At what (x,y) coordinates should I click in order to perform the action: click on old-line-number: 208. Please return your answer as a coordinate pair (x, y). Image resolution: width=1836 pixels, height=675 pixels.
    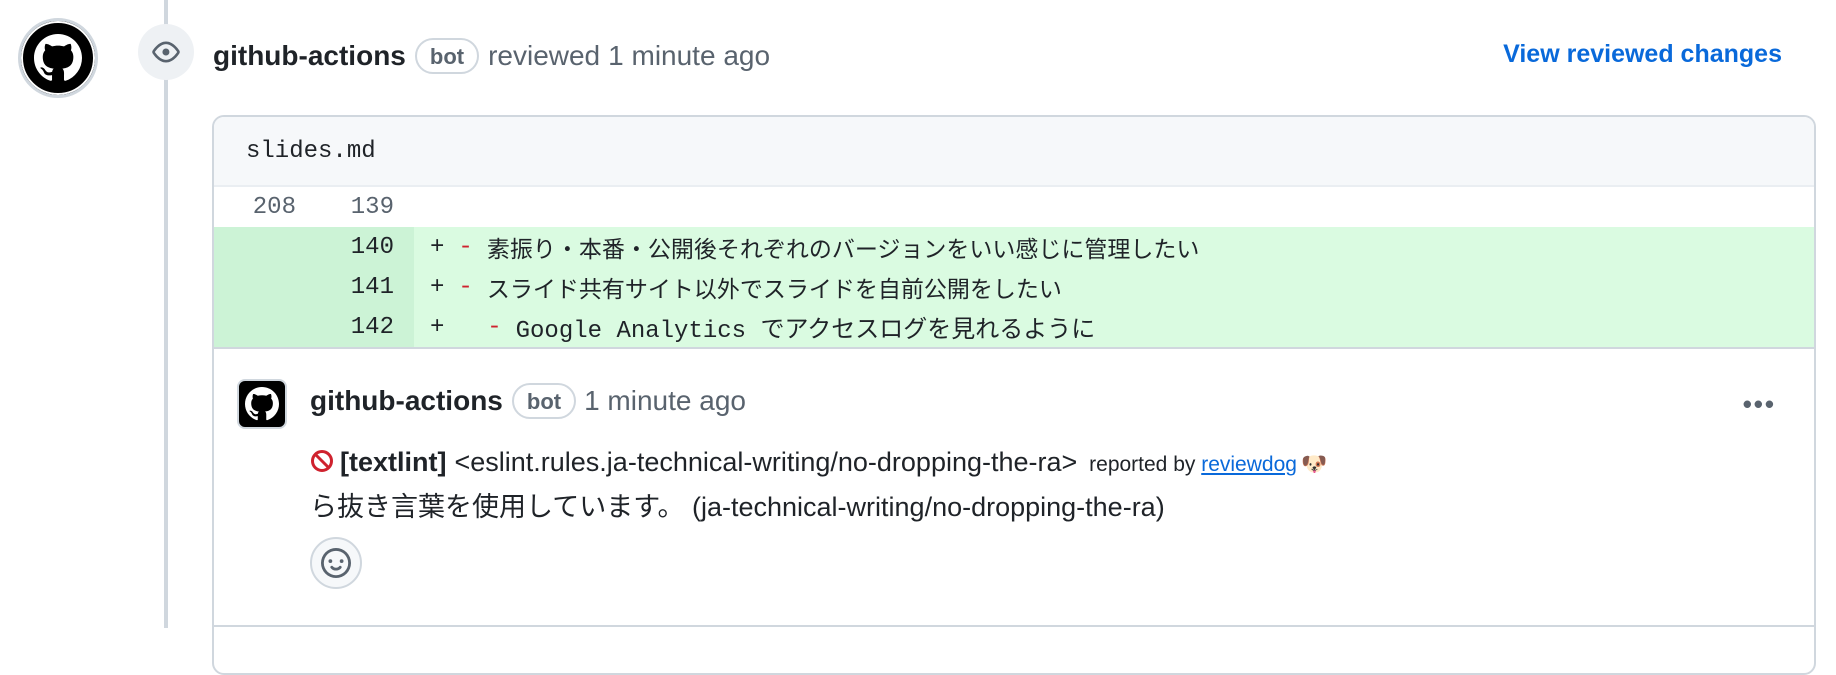
    Looking at the image, I should click on (255, 207).